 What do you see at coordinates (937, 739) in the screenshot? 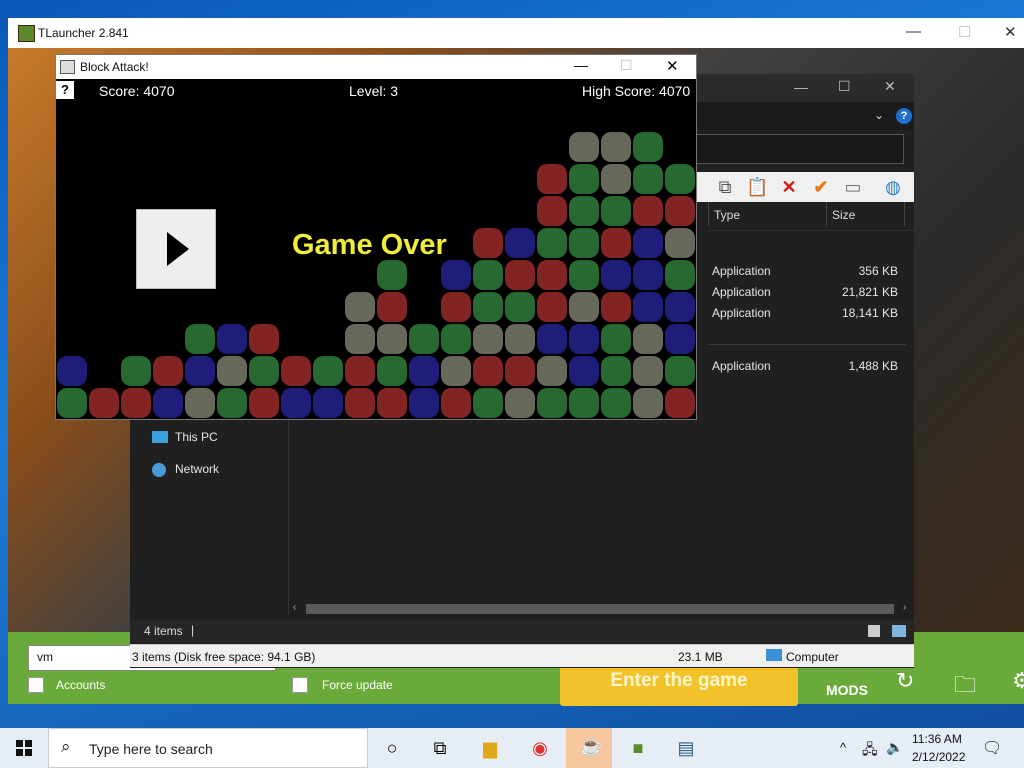
I see `clock-time: 11:36 AM` at bounding box center [937, 739].